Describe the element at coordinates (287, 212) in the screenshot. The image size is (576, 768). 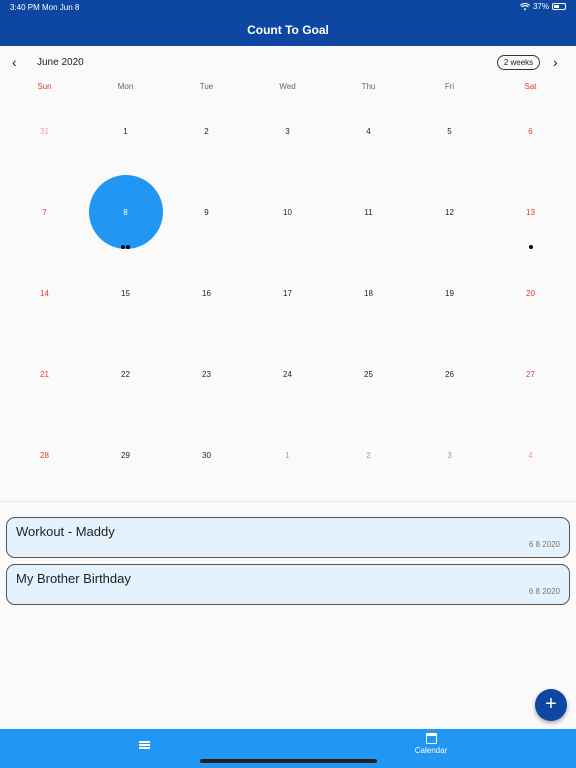
I see `day-cell: 10` at that location.